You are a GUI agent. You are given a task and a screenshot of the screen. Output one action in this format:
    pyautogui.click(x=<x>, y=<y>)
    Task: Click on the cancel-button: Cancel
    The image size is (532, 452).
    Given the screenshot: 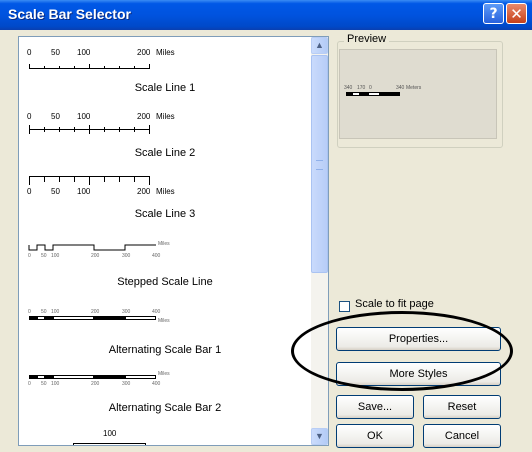 What is the action you would take?
    pyautogui.click(x=462, y=436)
    